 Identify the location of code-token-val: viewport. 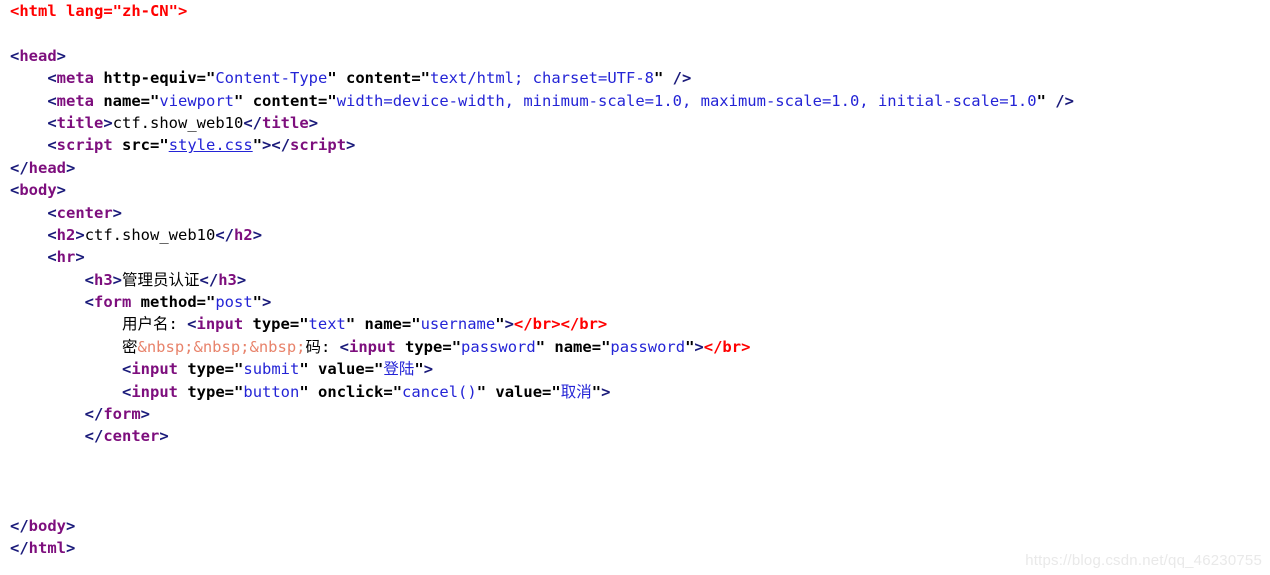
(197, 100).